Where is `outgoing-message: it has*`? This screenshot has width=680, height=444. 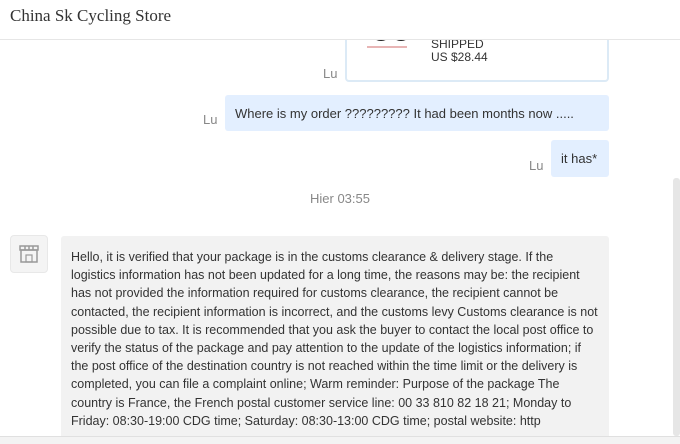
outgoing-message: it has* is located at coordinates (580, 158).